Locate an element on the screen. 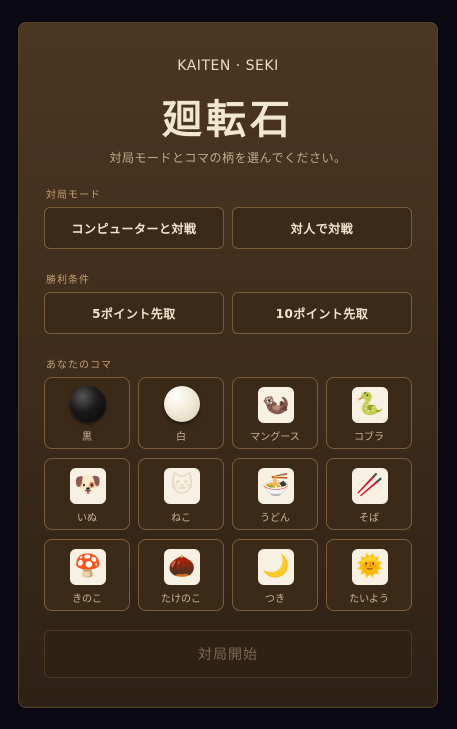  mode-vs-computer-label: コンピューターと対戦 is located at coordinates (134, 228).